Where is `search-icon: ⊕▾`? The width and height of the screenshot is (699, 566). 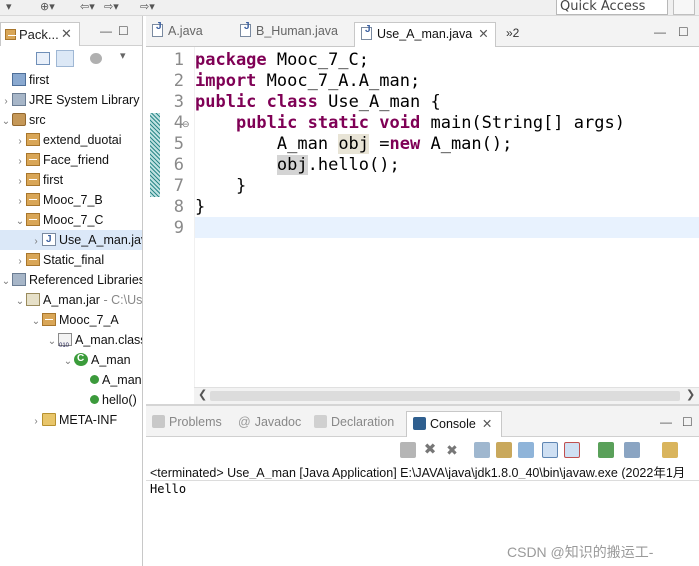
search-icon: ⊕▾ is located at coordinates (47, 7).